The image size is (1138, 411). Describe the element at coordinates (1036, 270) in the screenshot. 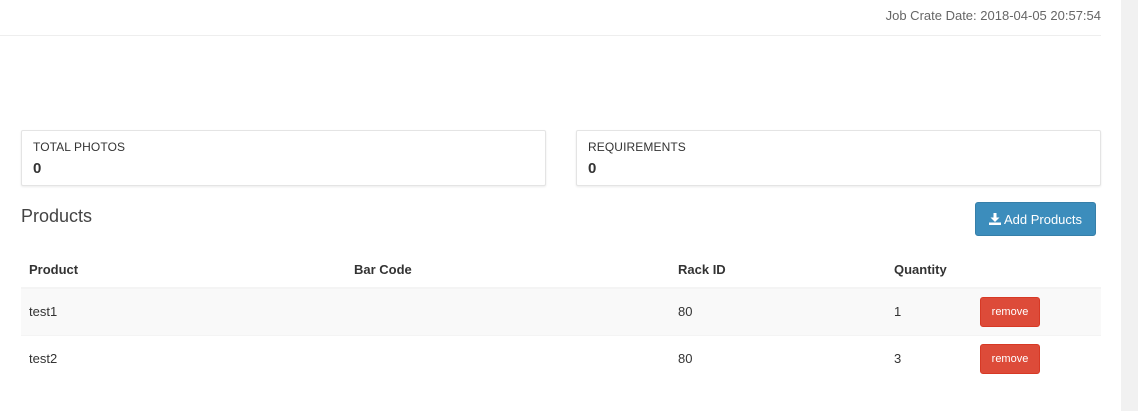

I see `column-header-actions` at that location.